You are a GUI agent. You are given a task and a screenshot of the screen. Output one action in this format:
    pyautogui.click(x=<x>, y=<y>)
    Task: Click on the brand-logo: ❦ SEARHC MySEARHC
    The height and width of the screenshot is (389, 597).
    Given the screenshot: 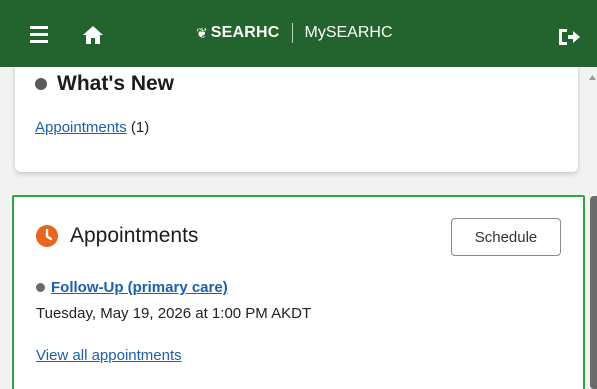 What is the action you would take?
    pyautogui.click(x=294, y=33)
    